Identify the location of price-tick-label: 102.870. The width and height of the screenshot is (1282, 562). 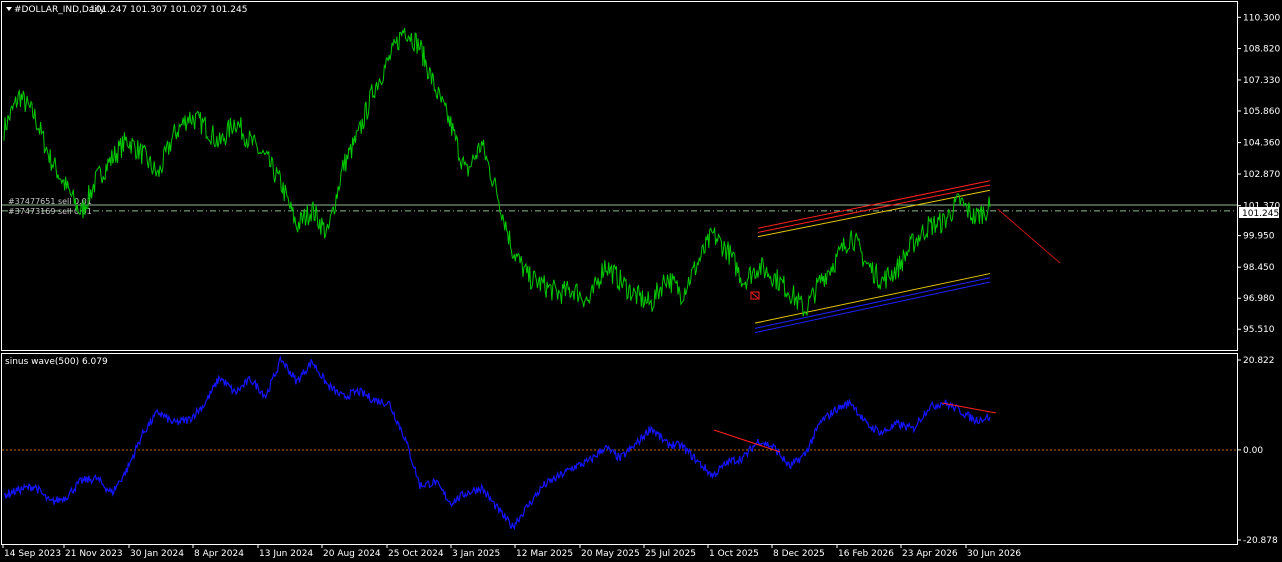
(1261, 175).